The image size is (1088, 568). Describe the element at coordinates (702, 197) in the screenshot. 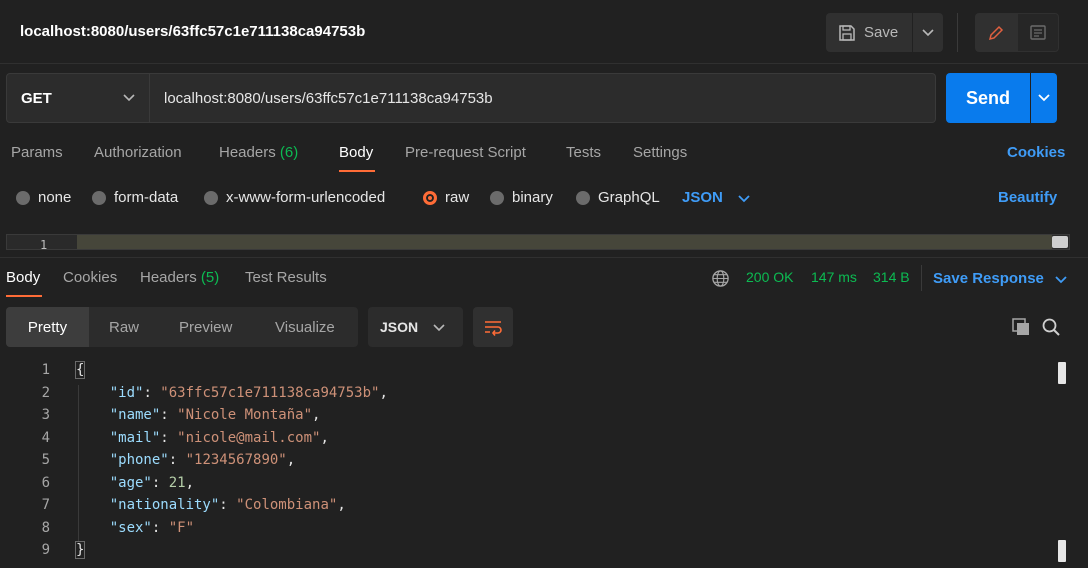

I see `body-format-label: JSON` at that location.